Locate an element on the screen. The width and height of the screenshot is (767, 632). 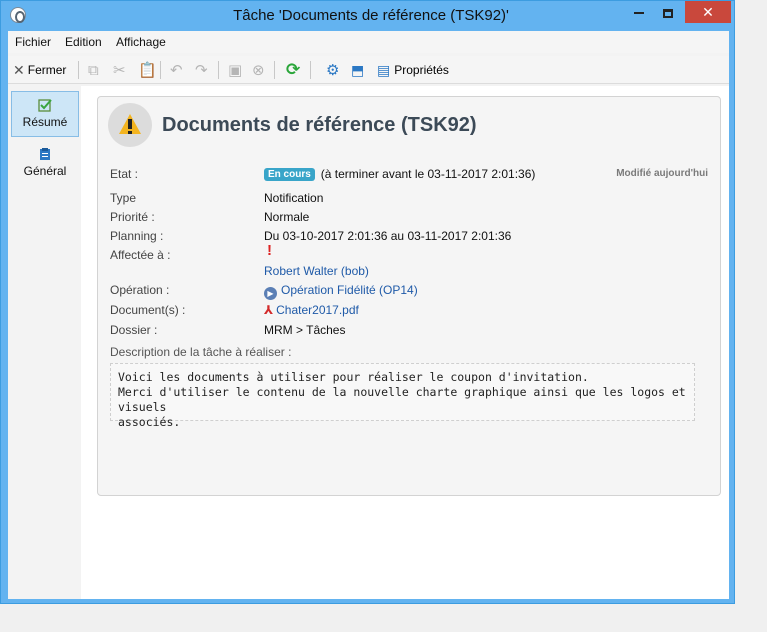
minimize-icon is located at coordinates (639, 13).